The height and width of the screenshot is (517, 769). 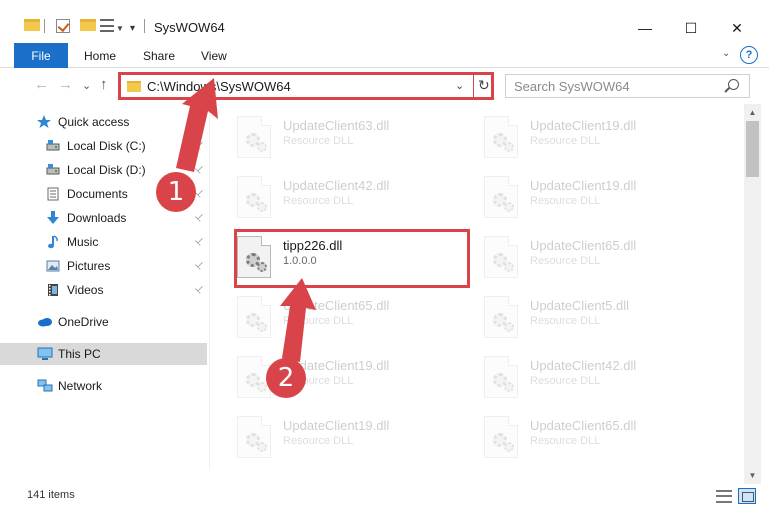 What do you see at coordinates (627, 86) in the screenshot?
I see `search-input: Search SysWOW64` at bounding box center [627, 86].